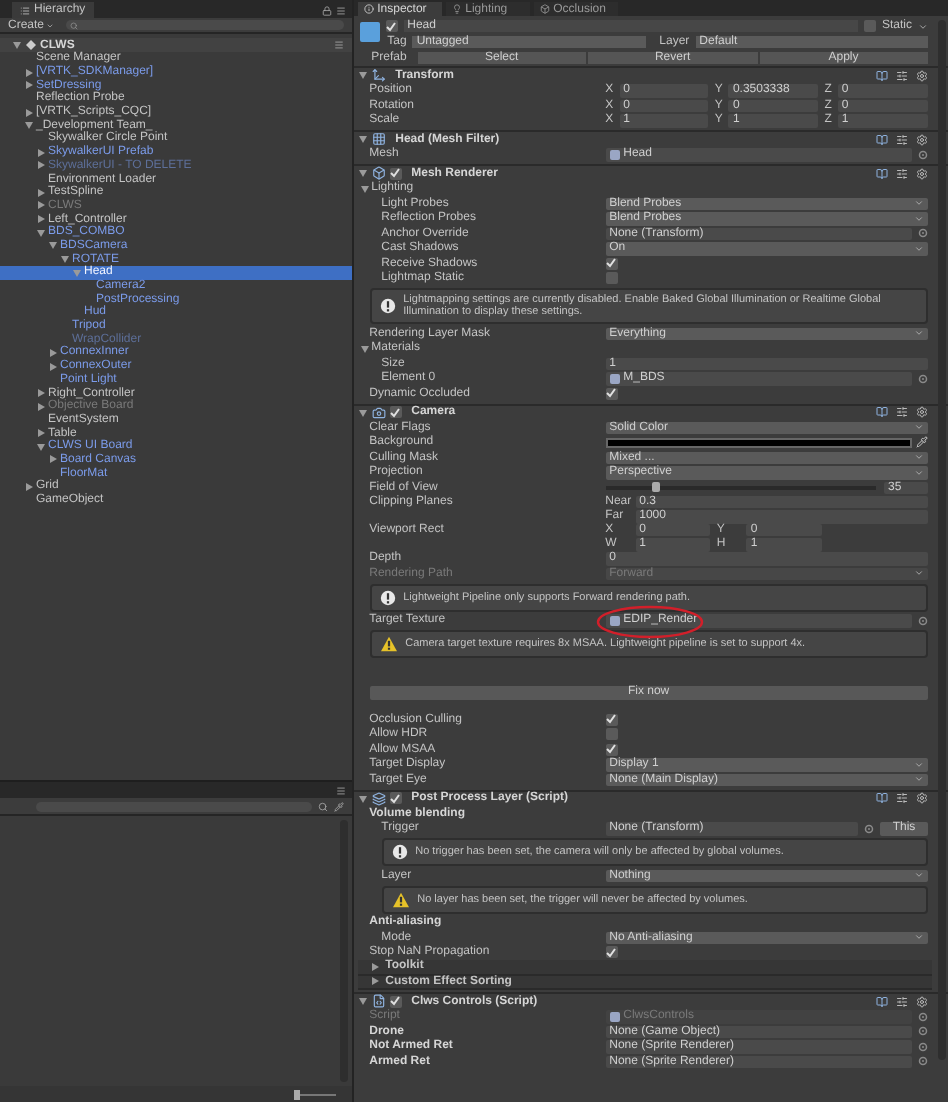 The image size is (948, 1102). I want to click on slider-thumb, so click(656, 487).